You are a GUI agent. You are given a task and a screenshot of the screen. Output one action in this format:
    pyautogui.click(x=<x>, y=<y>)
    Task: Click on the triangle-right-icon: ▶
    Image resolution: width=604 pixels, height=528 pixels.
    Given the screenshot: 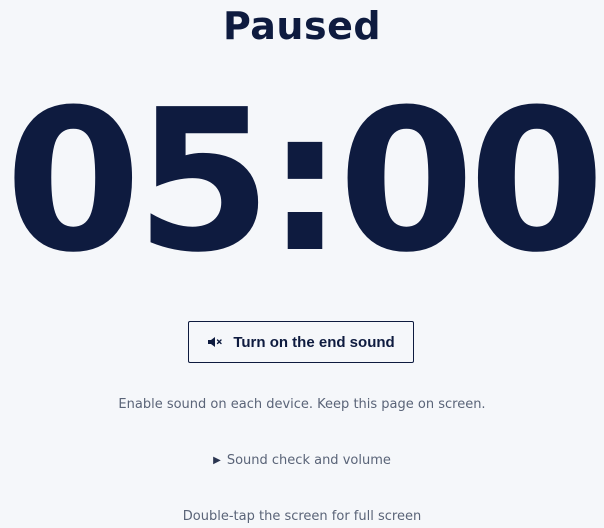 What is the action you would take?
    pyautogui.click(x=217, y=460)
    